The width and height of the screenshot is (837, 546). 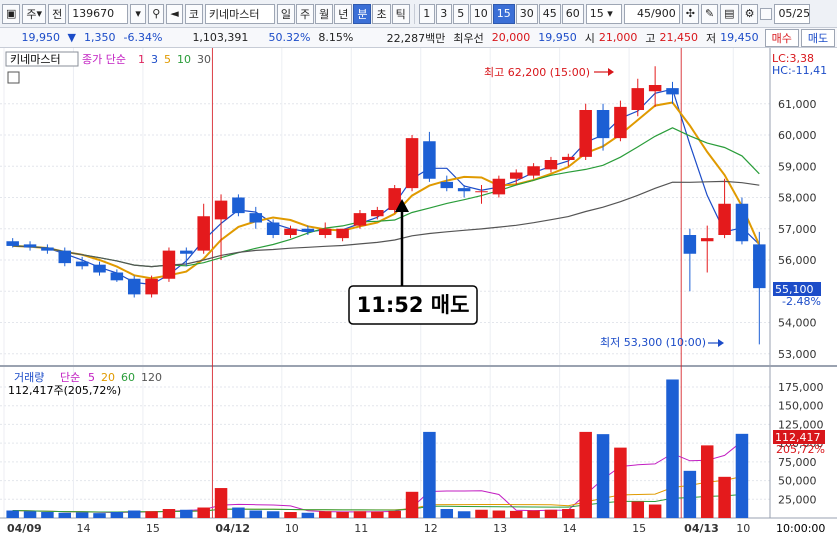 What do you see at coordinates (589, 38) in the screenshot?
I see `open-label: 시` at bounding box center [589, 38].